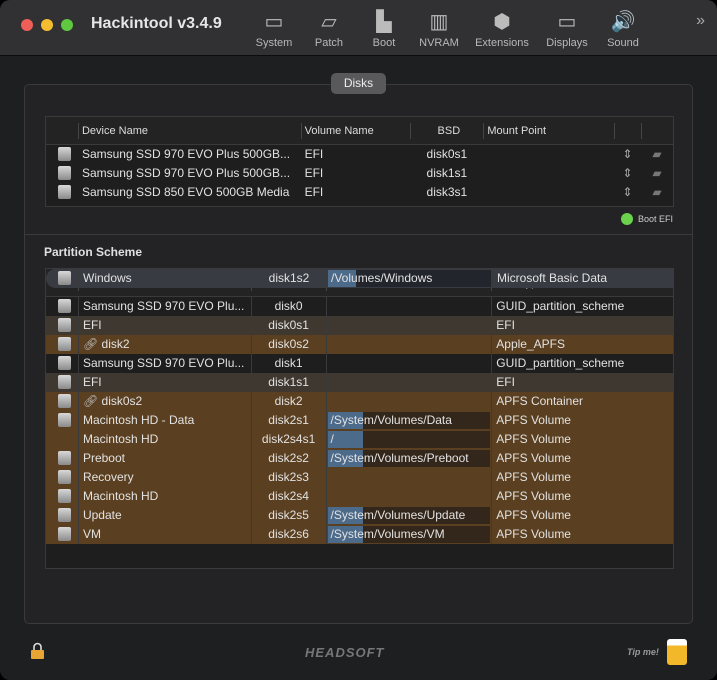 Image resolution: width=717 pixels, height=680 pixels. Describe the element at coordinates (164, 458) in the screenshot. I see `cell-volume: Preboot` at that location.